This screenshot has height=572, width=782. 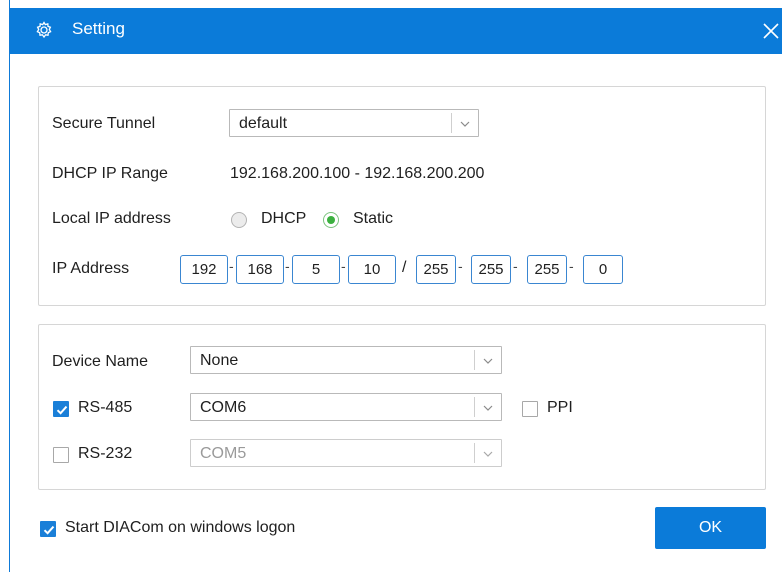 What do you see at coordinates (223, 407) in the screenshot?
I see `rs485-port-value: COM6` at bounding box center [223, 407].